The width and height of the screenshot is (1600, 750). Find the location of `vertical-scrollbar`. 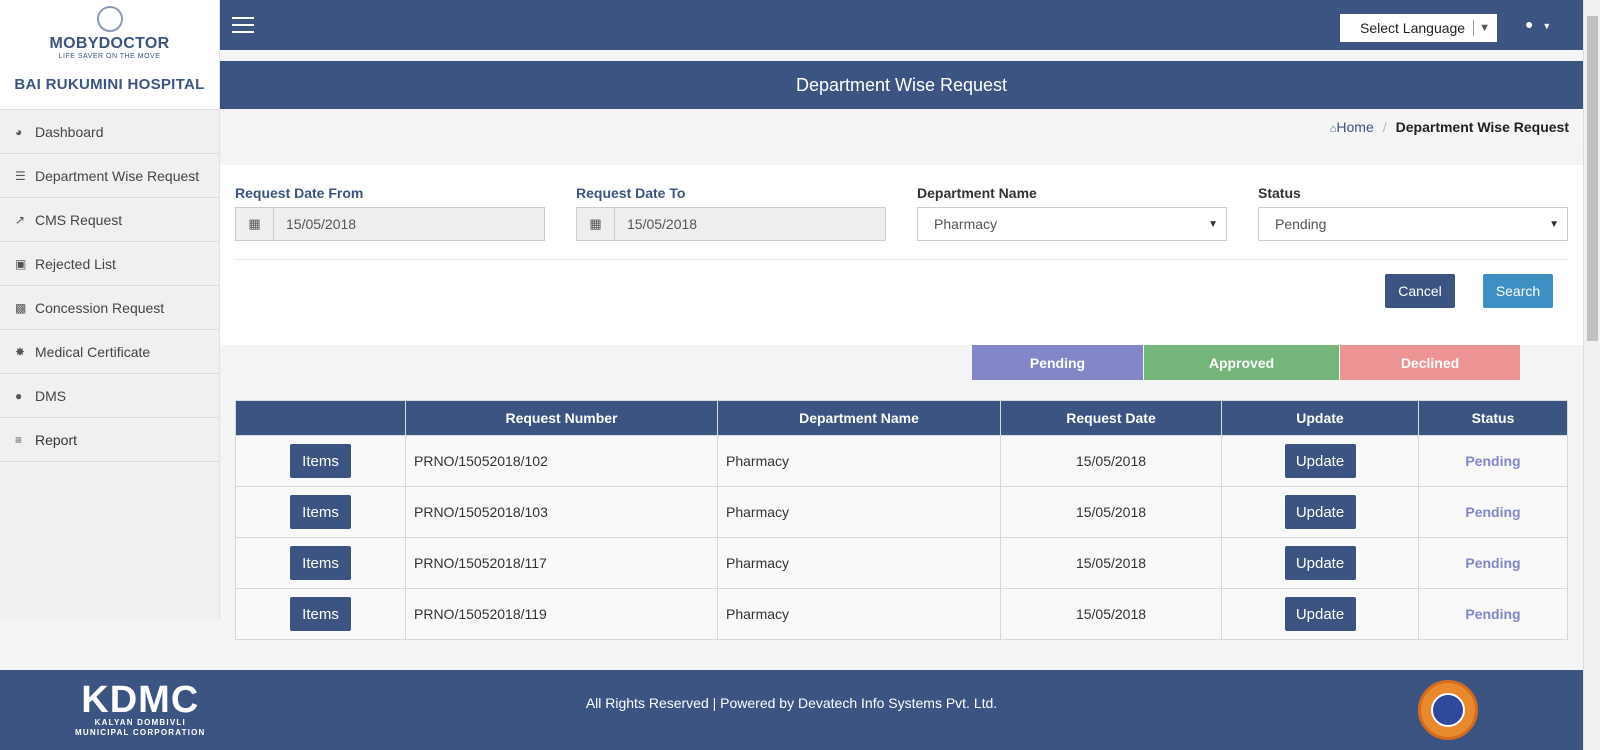

vertical-scrollbar is located at coordinates (1591, 375).